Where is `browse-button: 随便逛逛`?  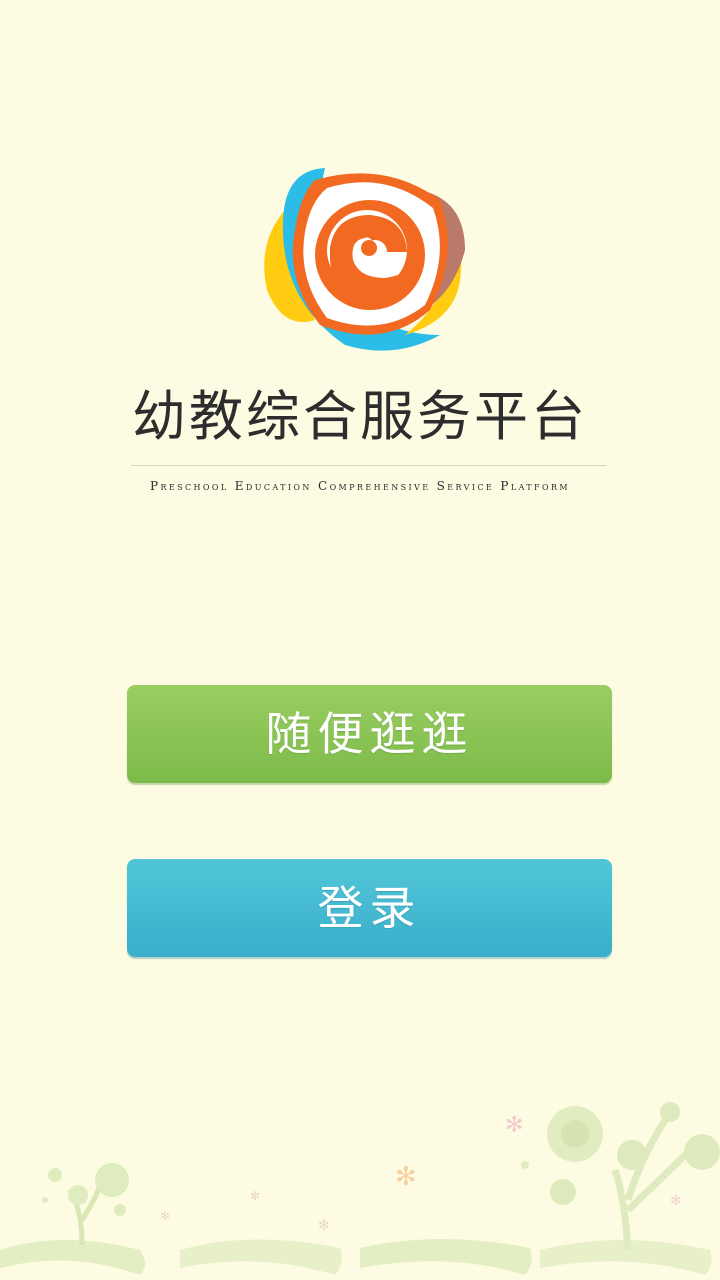
browse-button: 随便逛逛 is located at coordinates (369, 734).